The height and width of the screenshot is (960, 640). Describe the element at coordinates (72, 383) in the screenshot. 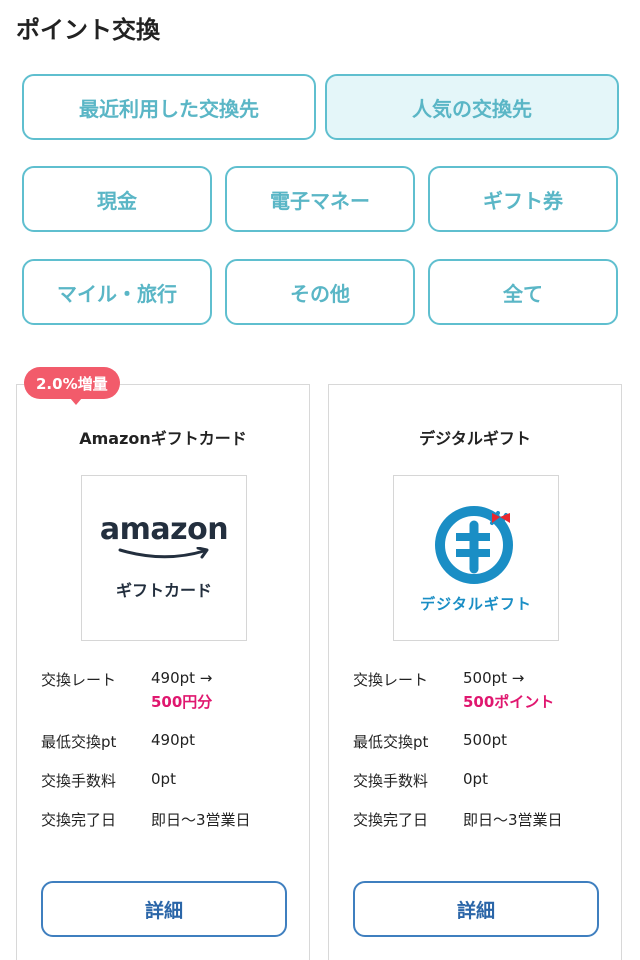

I see `bonus-badge: 2.0%増量` at that location.